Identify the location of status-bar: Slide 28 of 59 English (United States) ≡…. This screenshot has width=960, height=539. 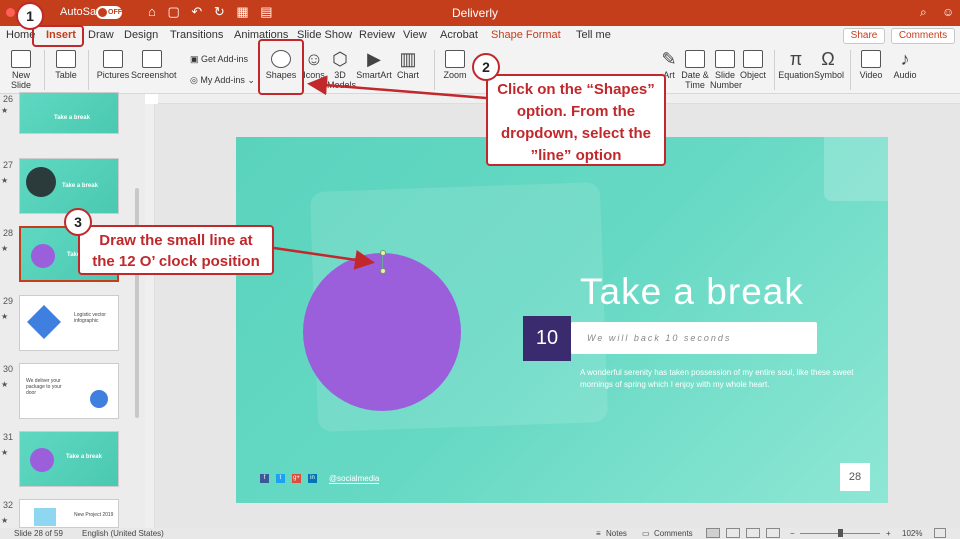
(480, 533).